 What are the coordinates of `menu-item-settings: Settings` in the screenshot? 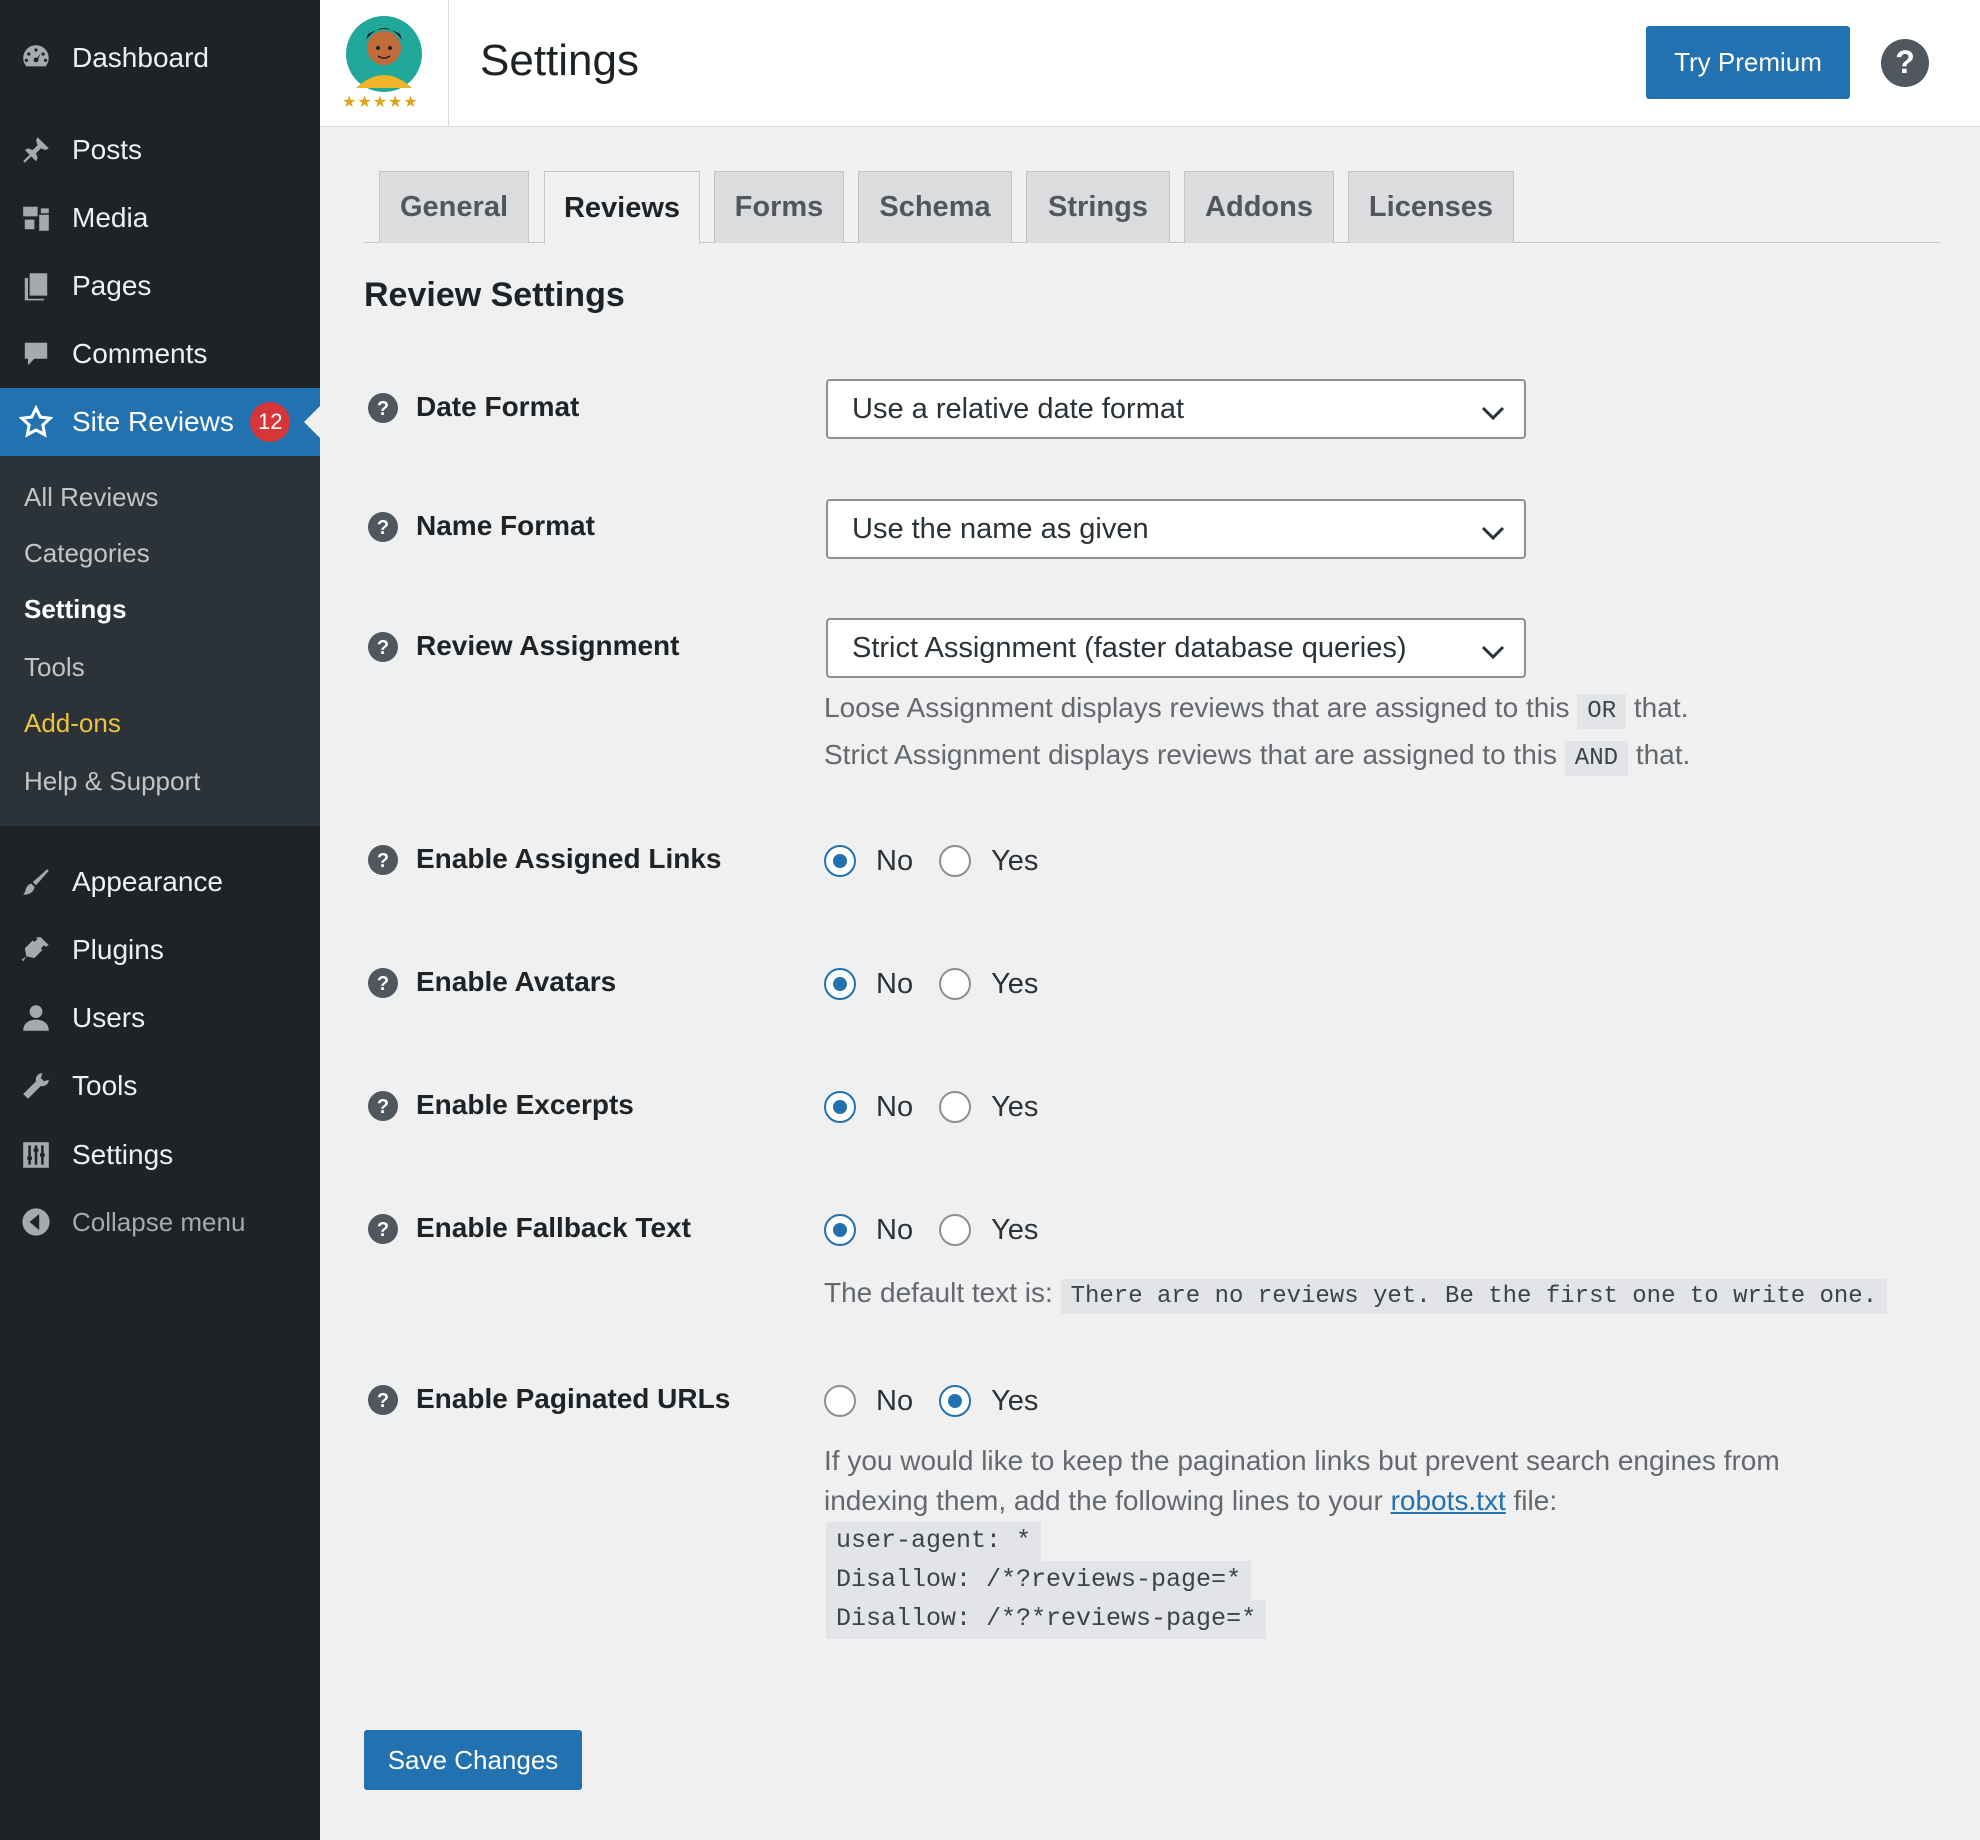 It's located at (160, 1155).